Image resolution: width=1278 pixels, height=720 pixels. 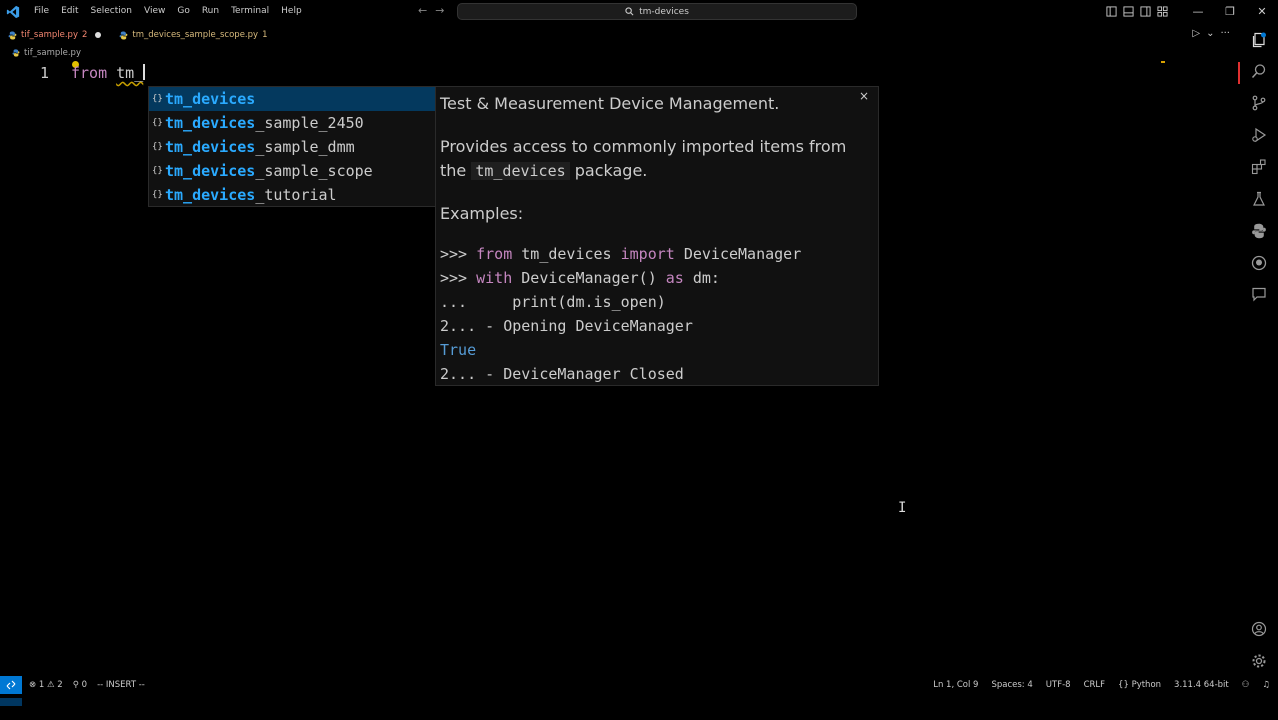 I want to click on suggestion-rest: _sample_2450, so click(x=309, y=123).